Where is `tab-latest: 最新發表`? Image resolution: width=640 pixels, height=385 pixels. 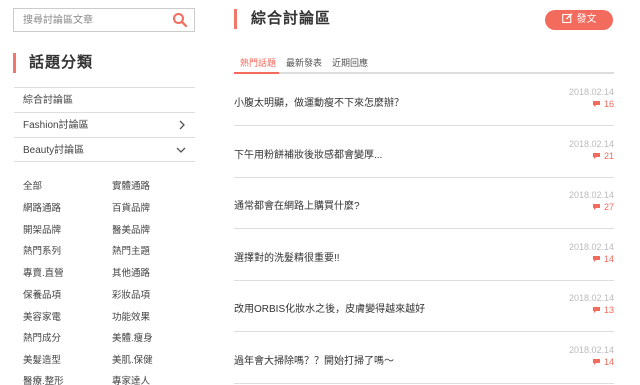
tab-latest: 最新發表 is located at coordinates (304, 62).